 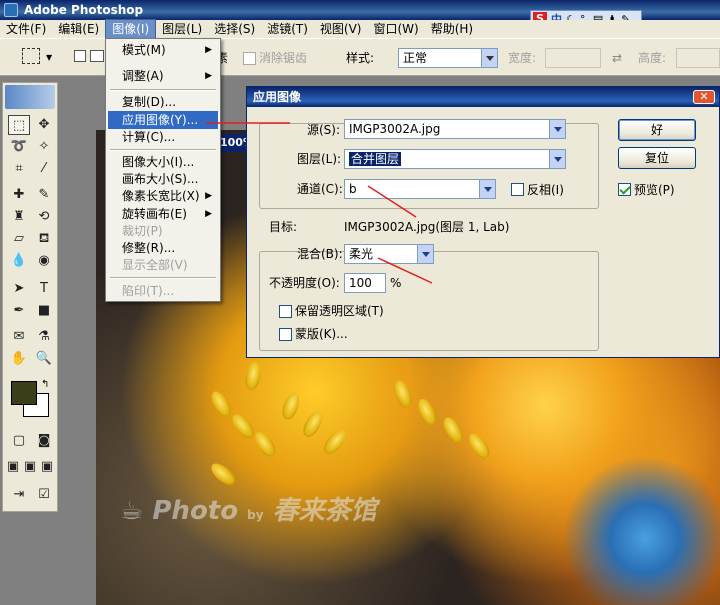 What do you see at coordinates (573, 58) in the screenshot?
I see `width-field` at bounding box center [573, 58].